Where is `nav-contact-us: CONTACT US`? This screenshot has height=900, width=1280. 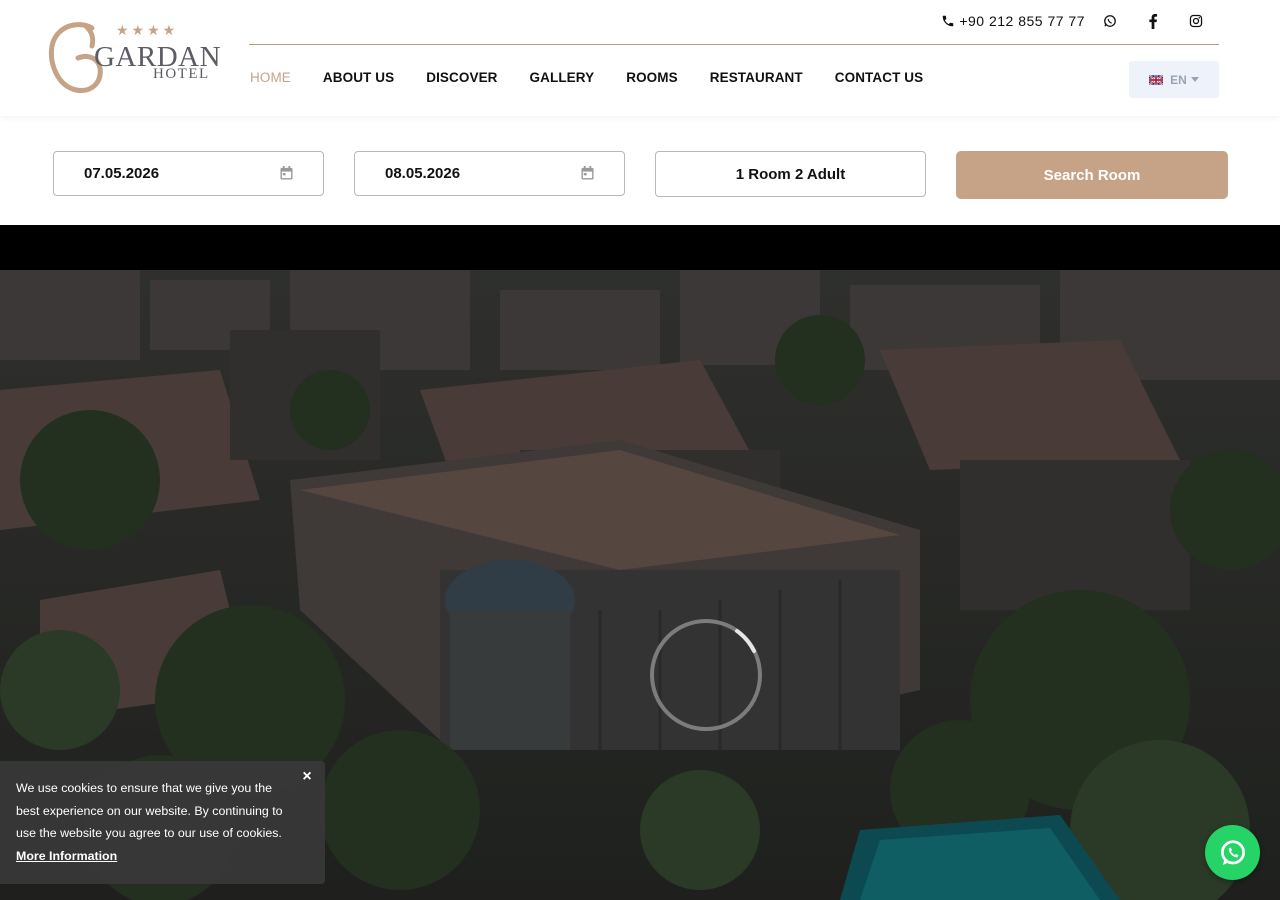
nav-contact-us: CONTACT US is located at coordinates (879, 77).